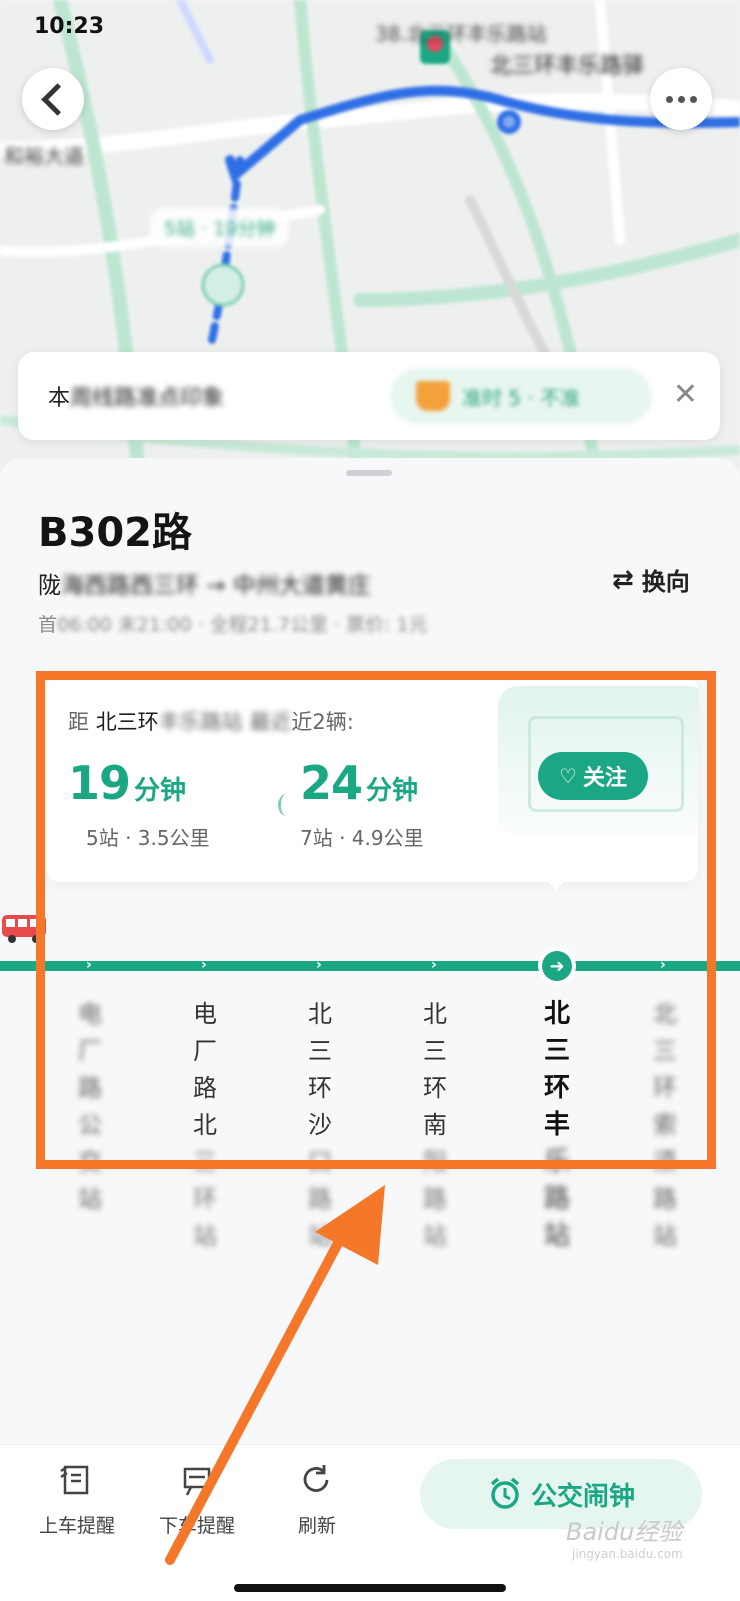 The image size is (740, 1601). Describe the element at coordinates (433, 396) in the screenshot. I see `trophy-icon` at that location.